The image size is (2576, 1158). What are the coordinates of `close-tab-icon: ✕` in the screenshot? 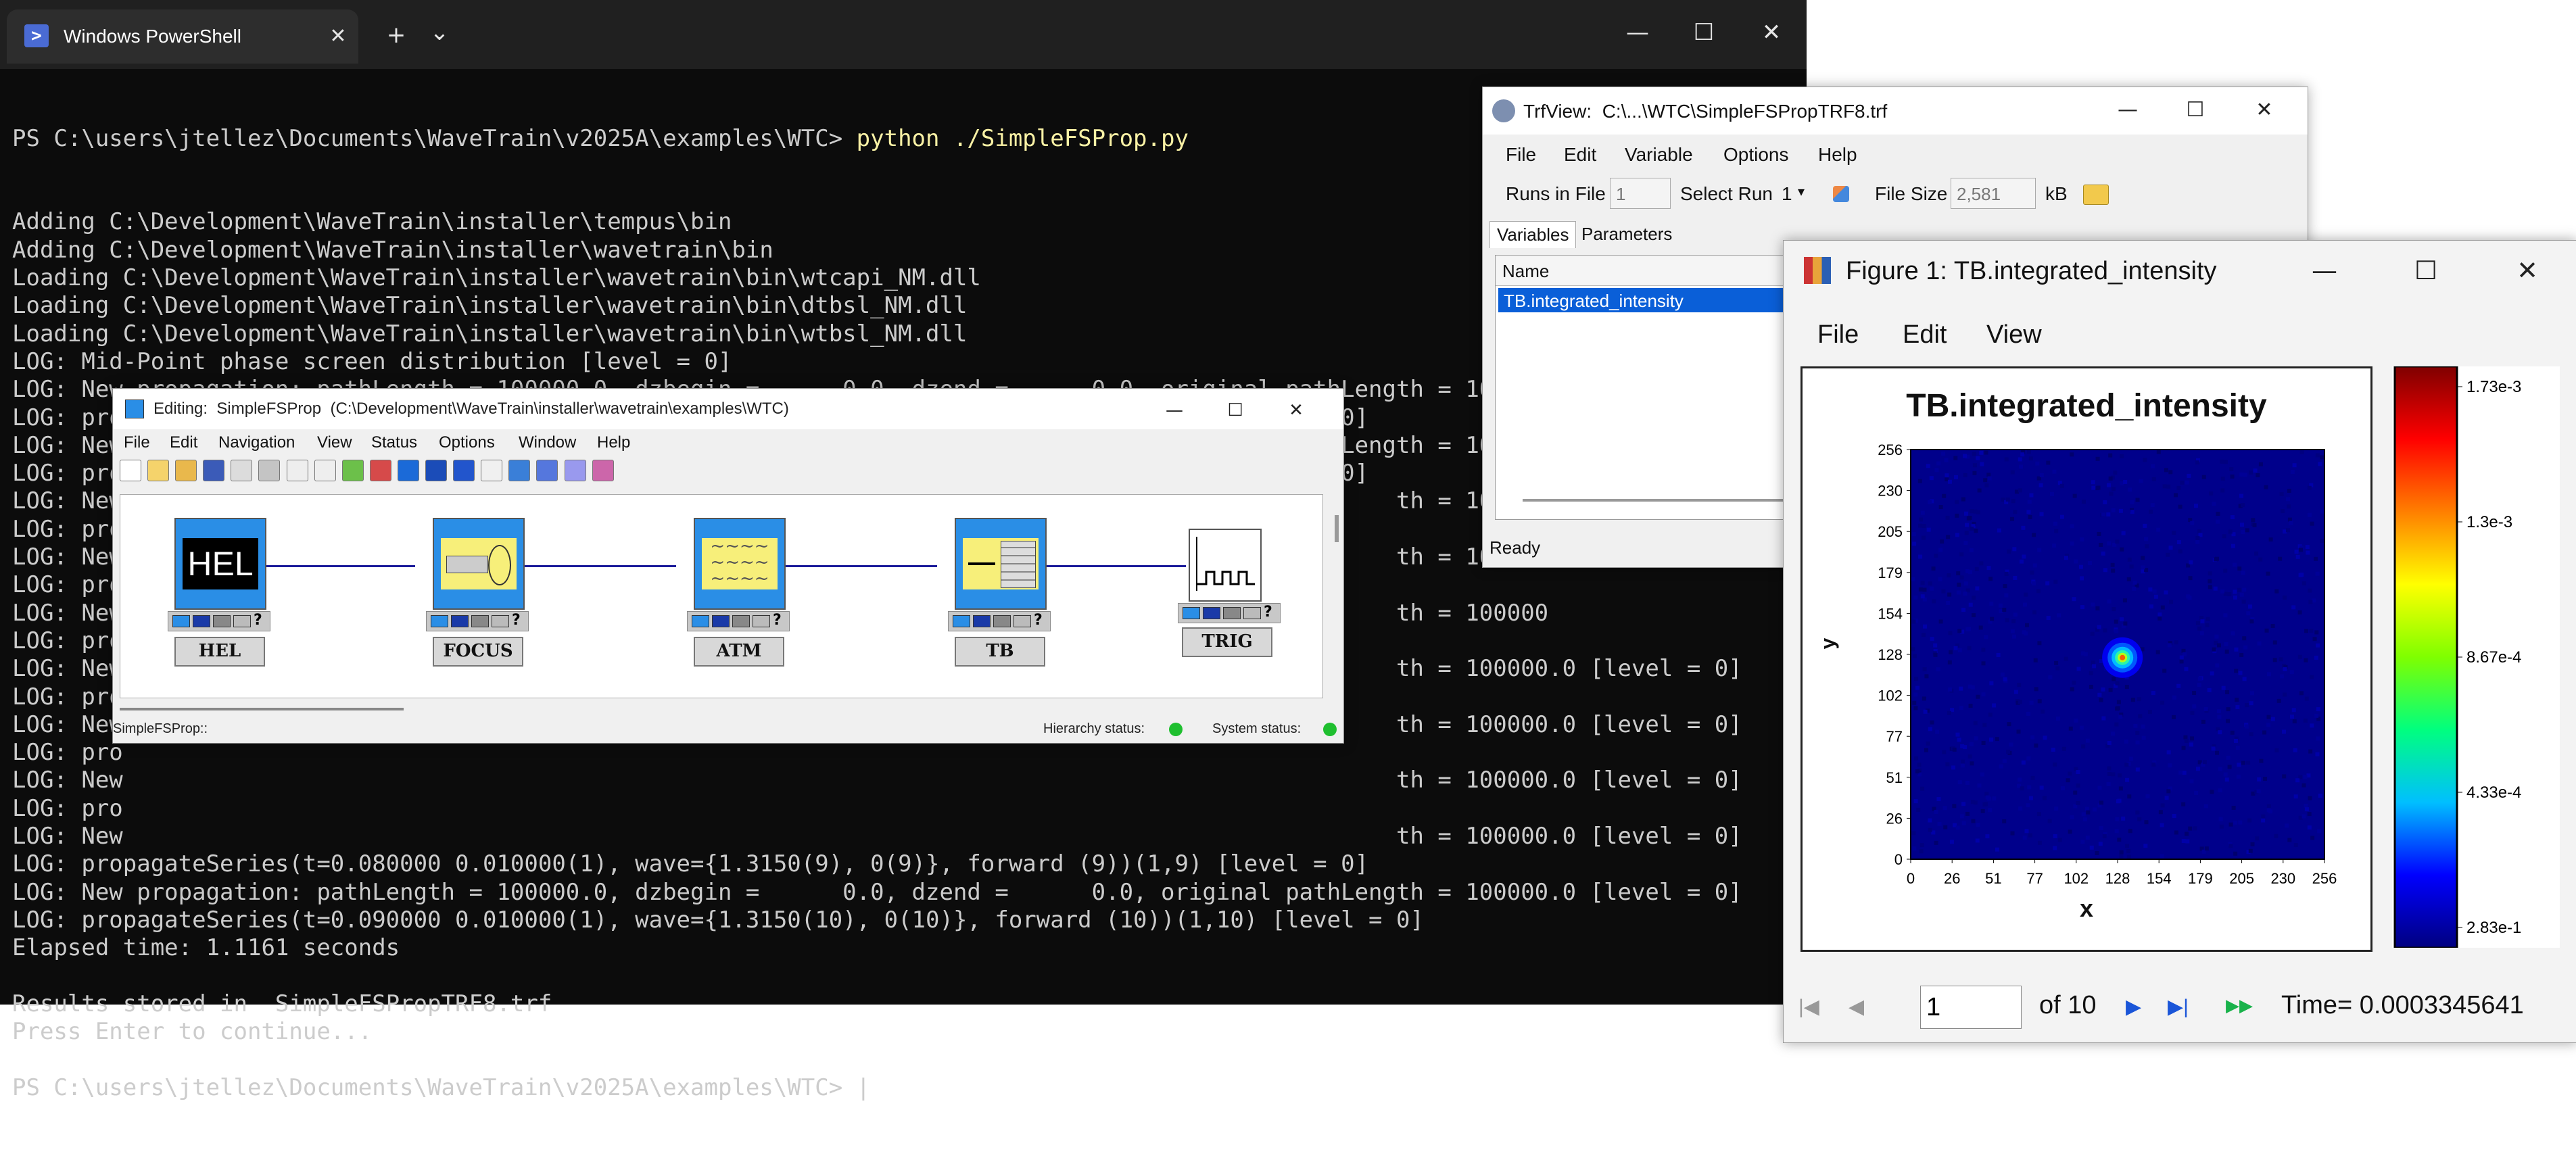 It's located at (338, 36).